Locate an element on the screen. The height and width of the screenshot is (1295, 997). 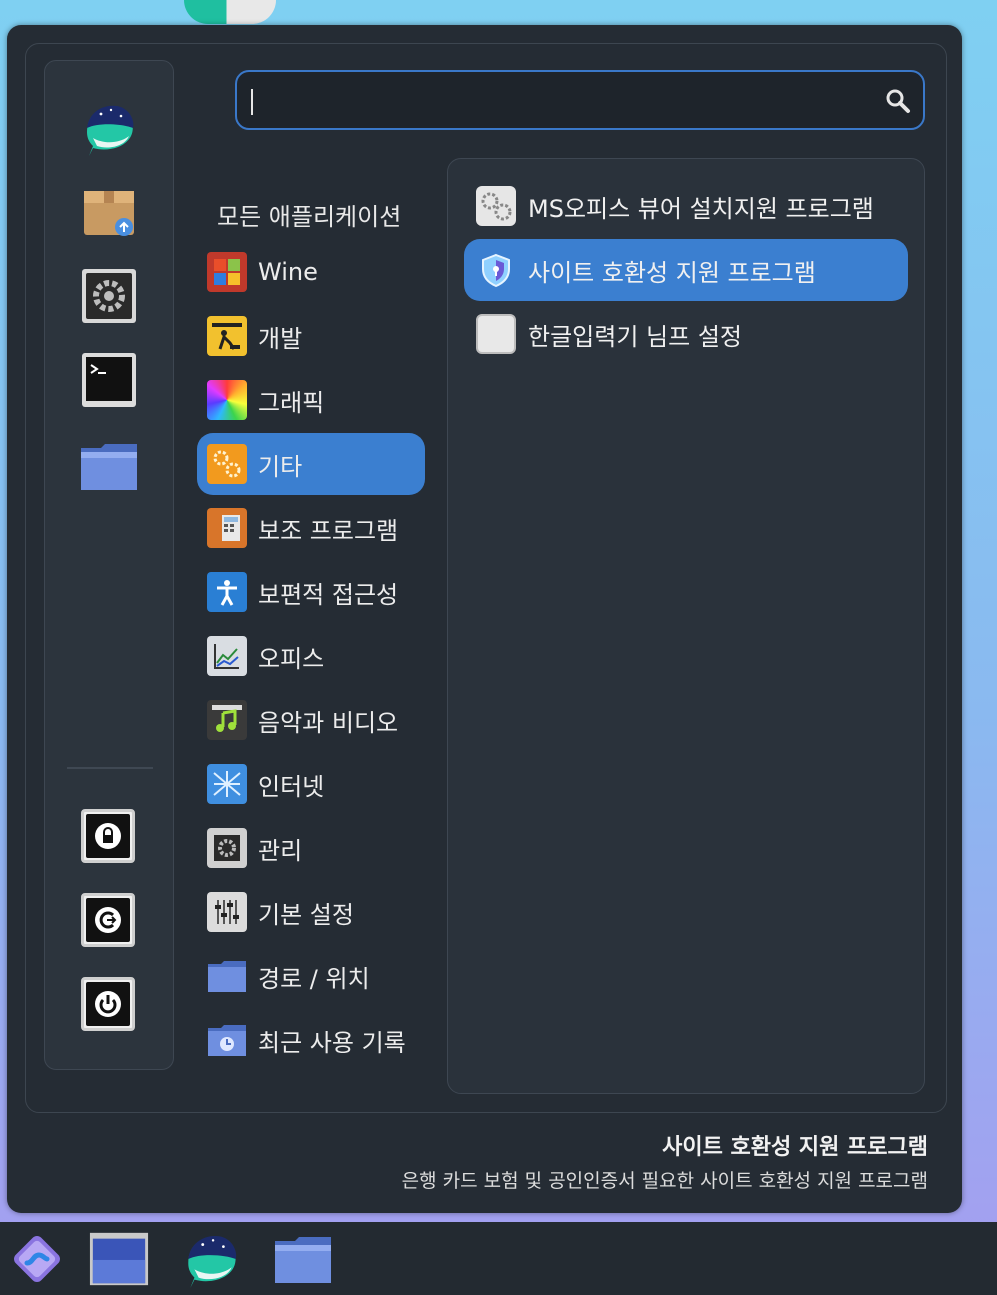
category-preferences: 기본 설정 is located at coordinates (311, 912).